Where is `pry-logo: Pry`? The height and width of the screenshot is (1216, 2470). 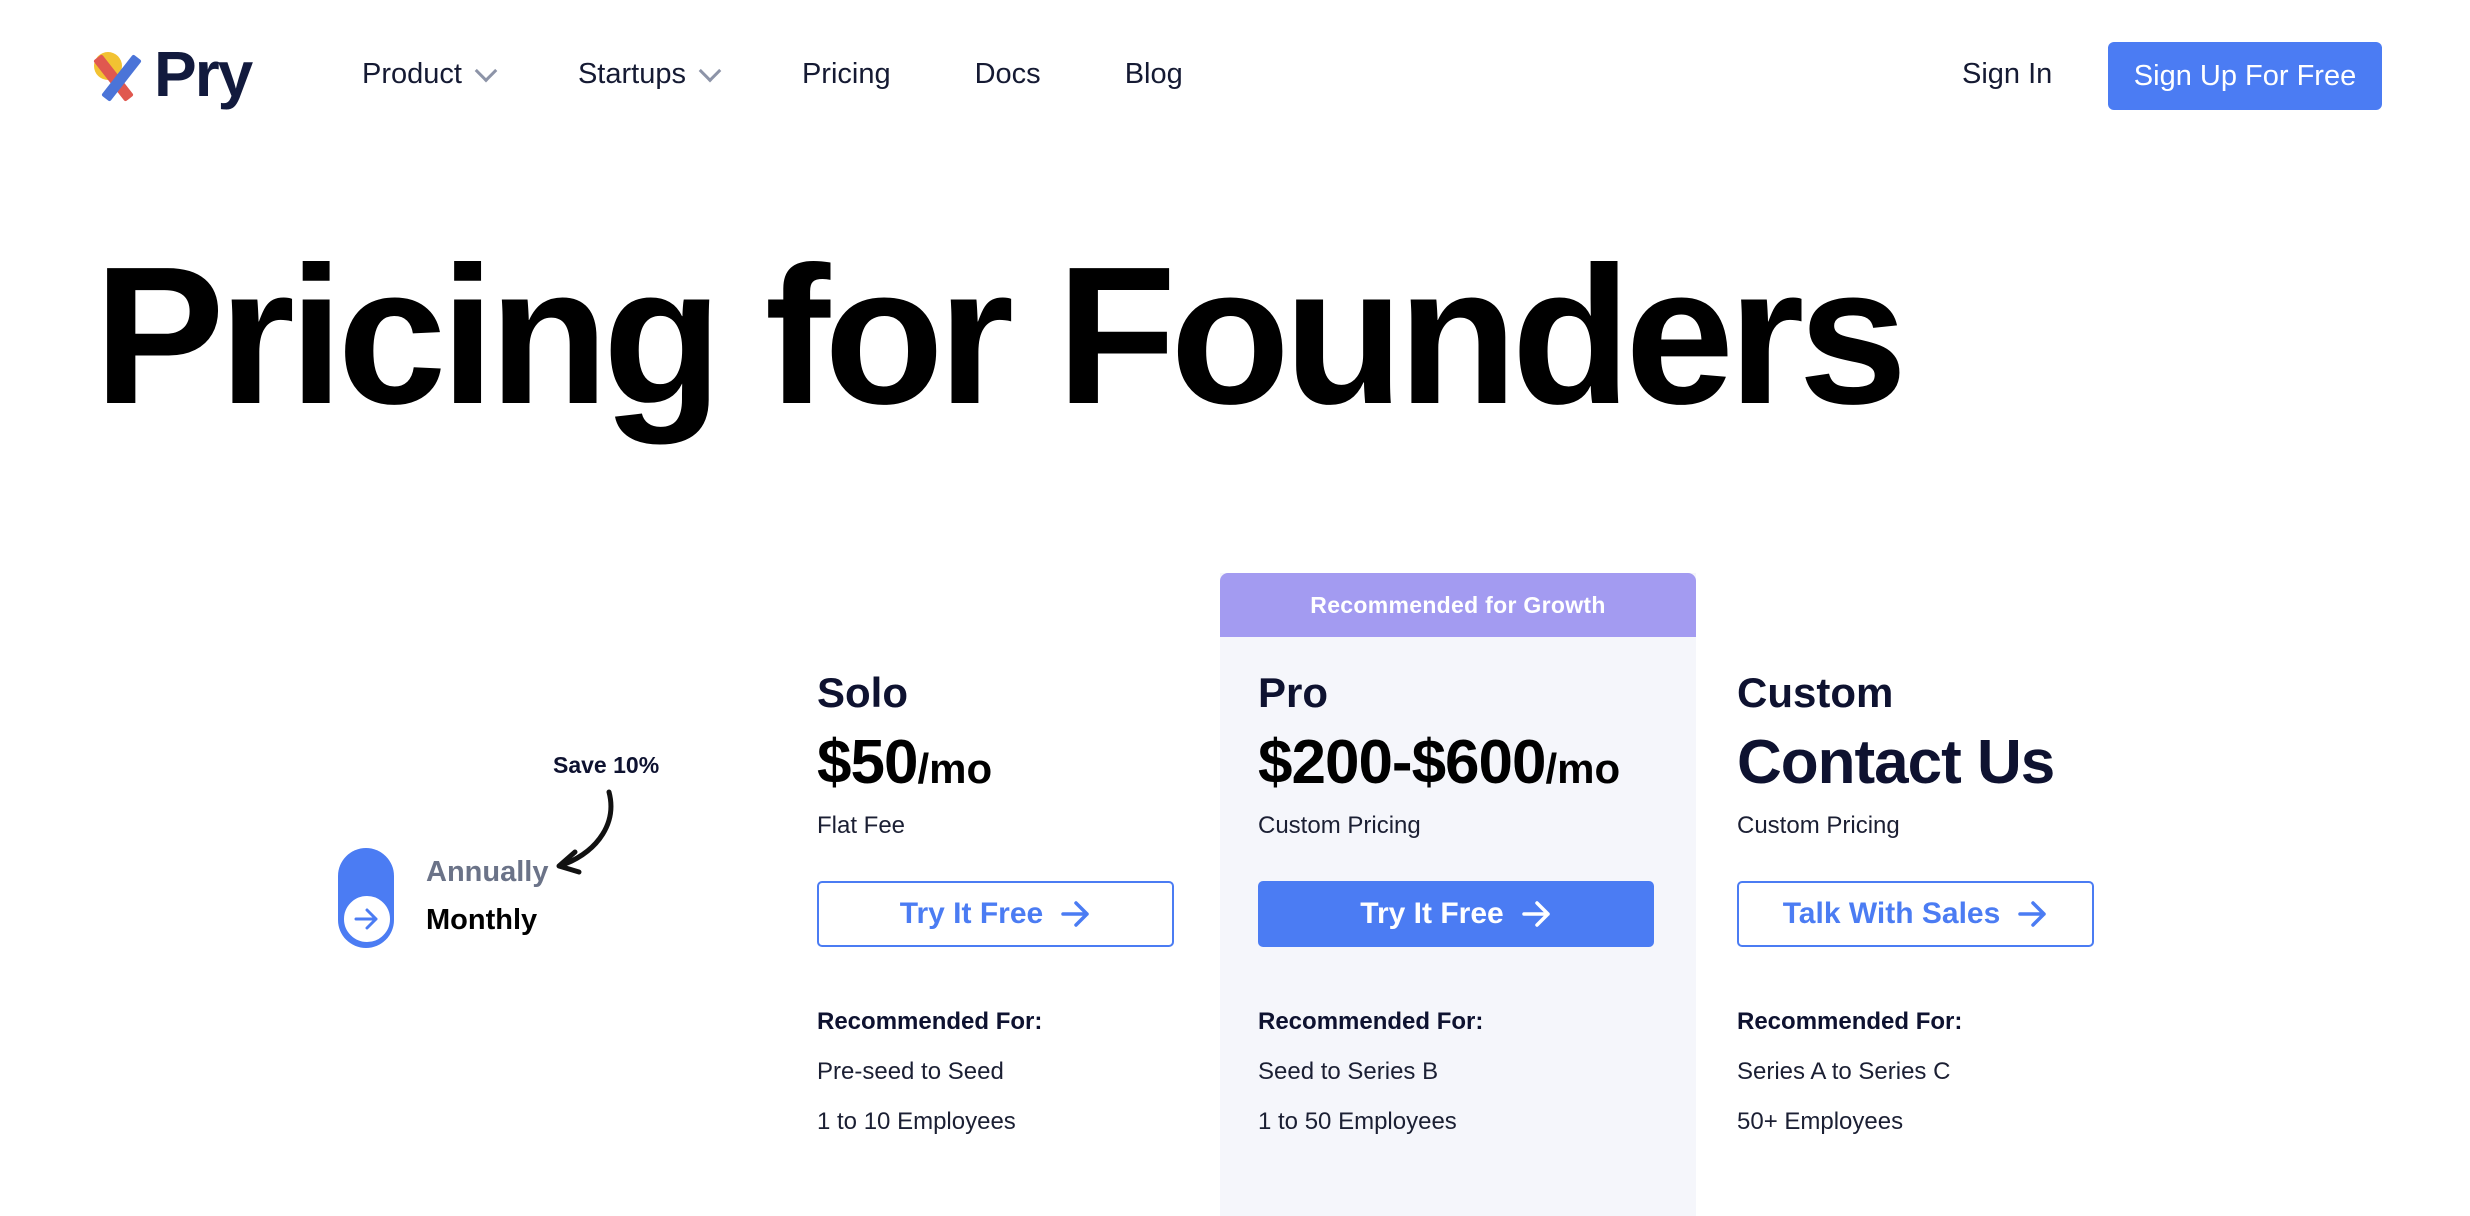 pry-logo: Pry is located at coordinates (178, 74).